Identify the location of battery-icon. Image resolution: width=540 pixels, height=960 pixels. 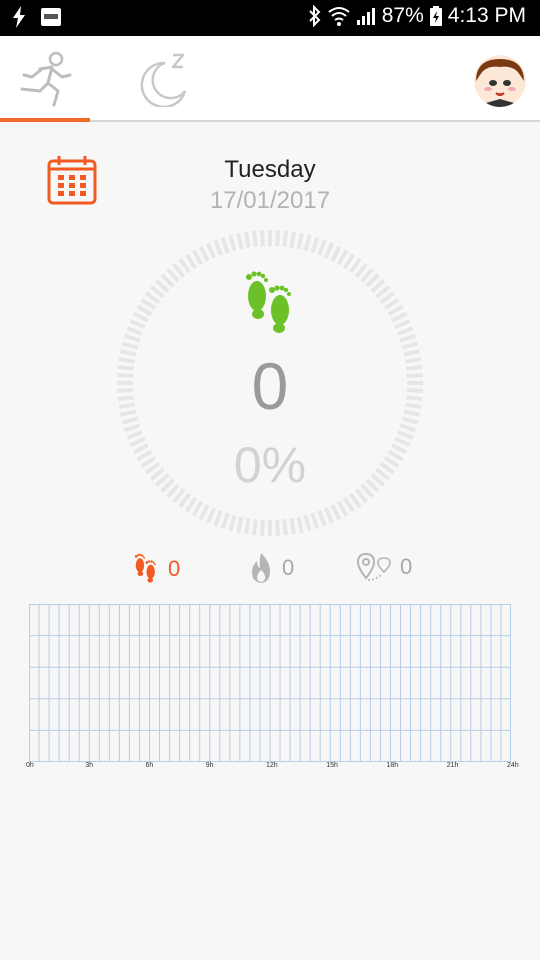
(435, 16).